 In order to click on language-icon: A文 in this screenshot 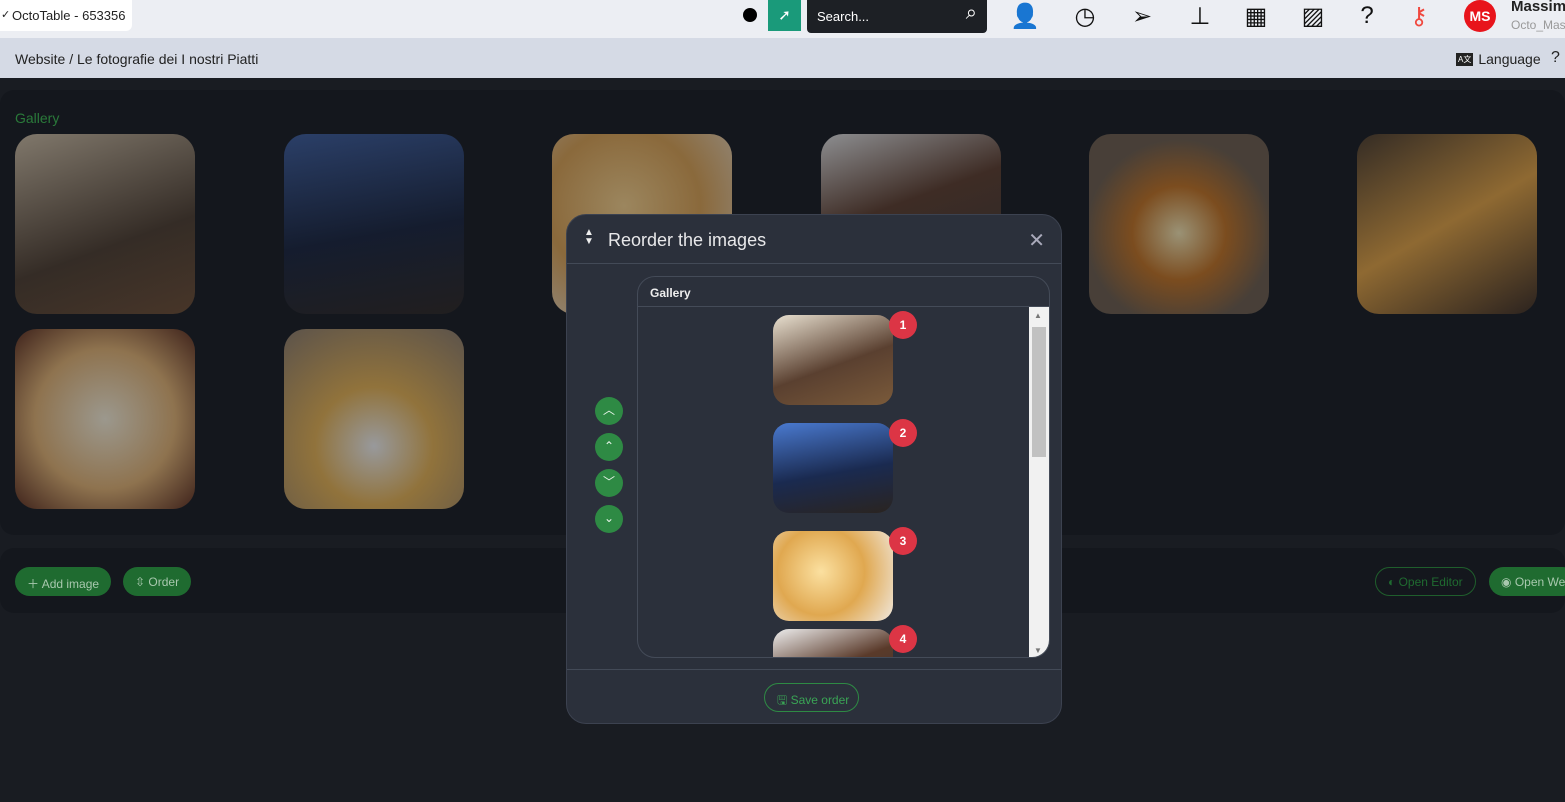, I will do `click(1465, 59)`.